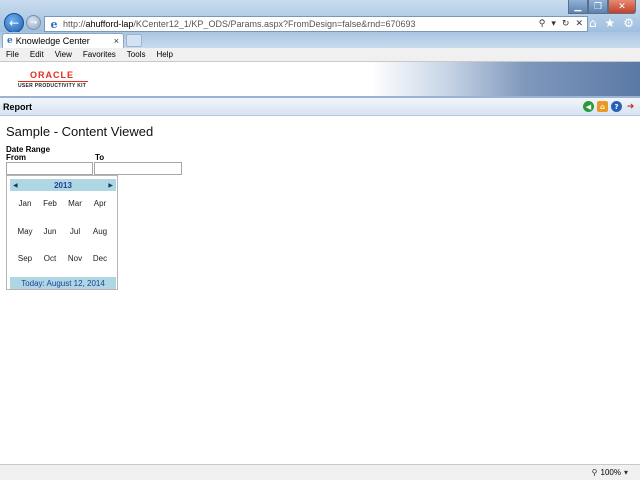  Describe the element at coordinates (566, 24) in the screenshot. I see `refresh-icon: ↻` at that location.